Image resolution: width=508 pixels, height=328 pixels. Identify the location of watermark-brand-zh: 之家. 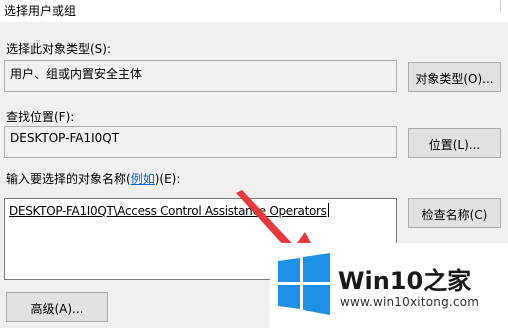
(447, 281).